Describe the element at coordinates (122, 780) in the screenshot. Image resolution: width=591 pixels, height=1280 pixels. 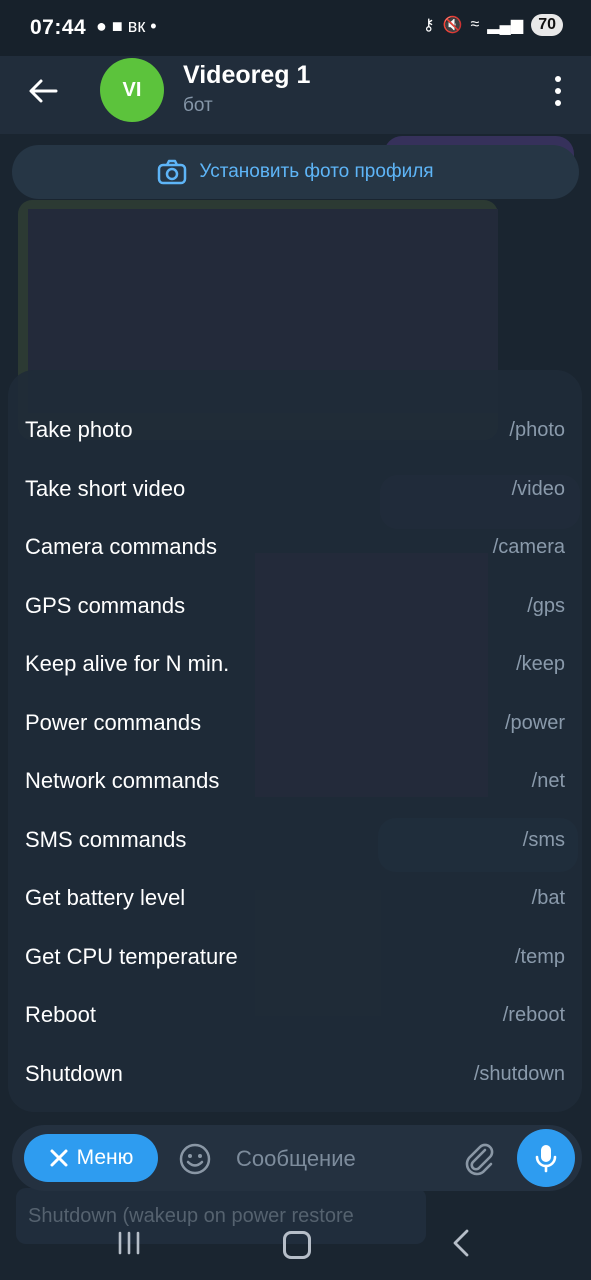
I see `menu-item-name: Network commands` at that location.